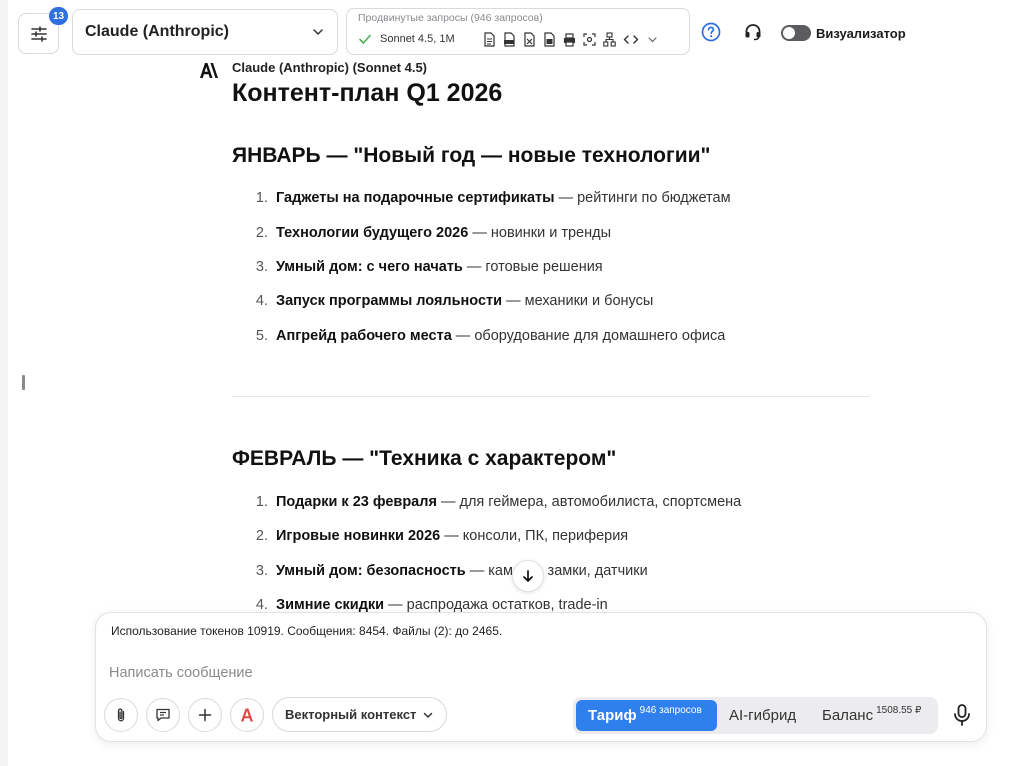  I want to click on list-item-topic: Технологии будущего 2026, so click(372, 233).